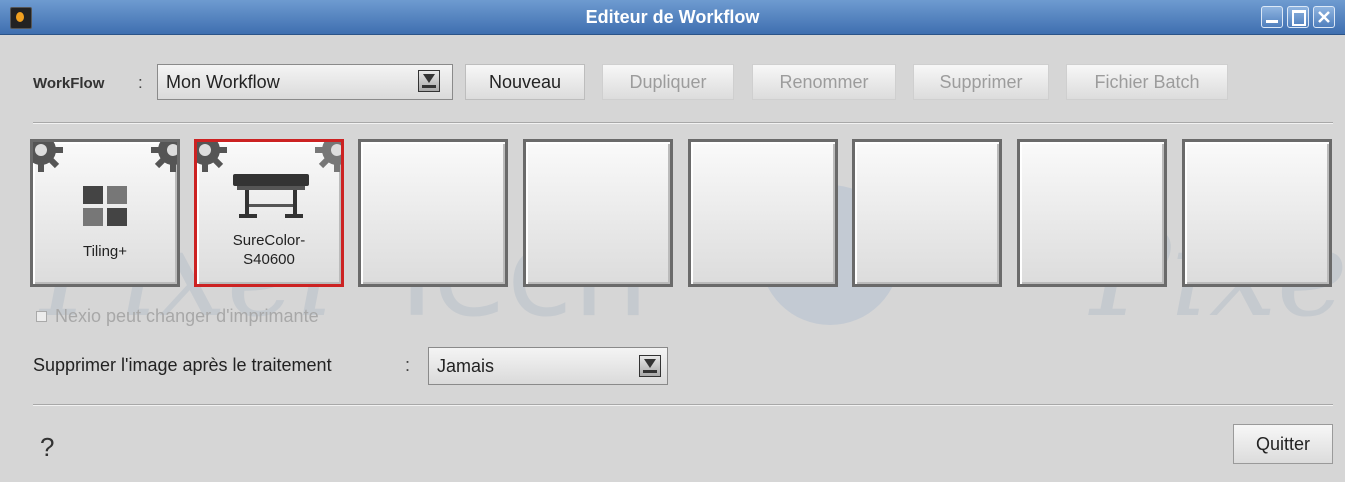 The image size is (1345, 482). What do you see at coordinates (105, 206) in the screenshot?
I see `tiling-icon` at bounding box center [105, 206].